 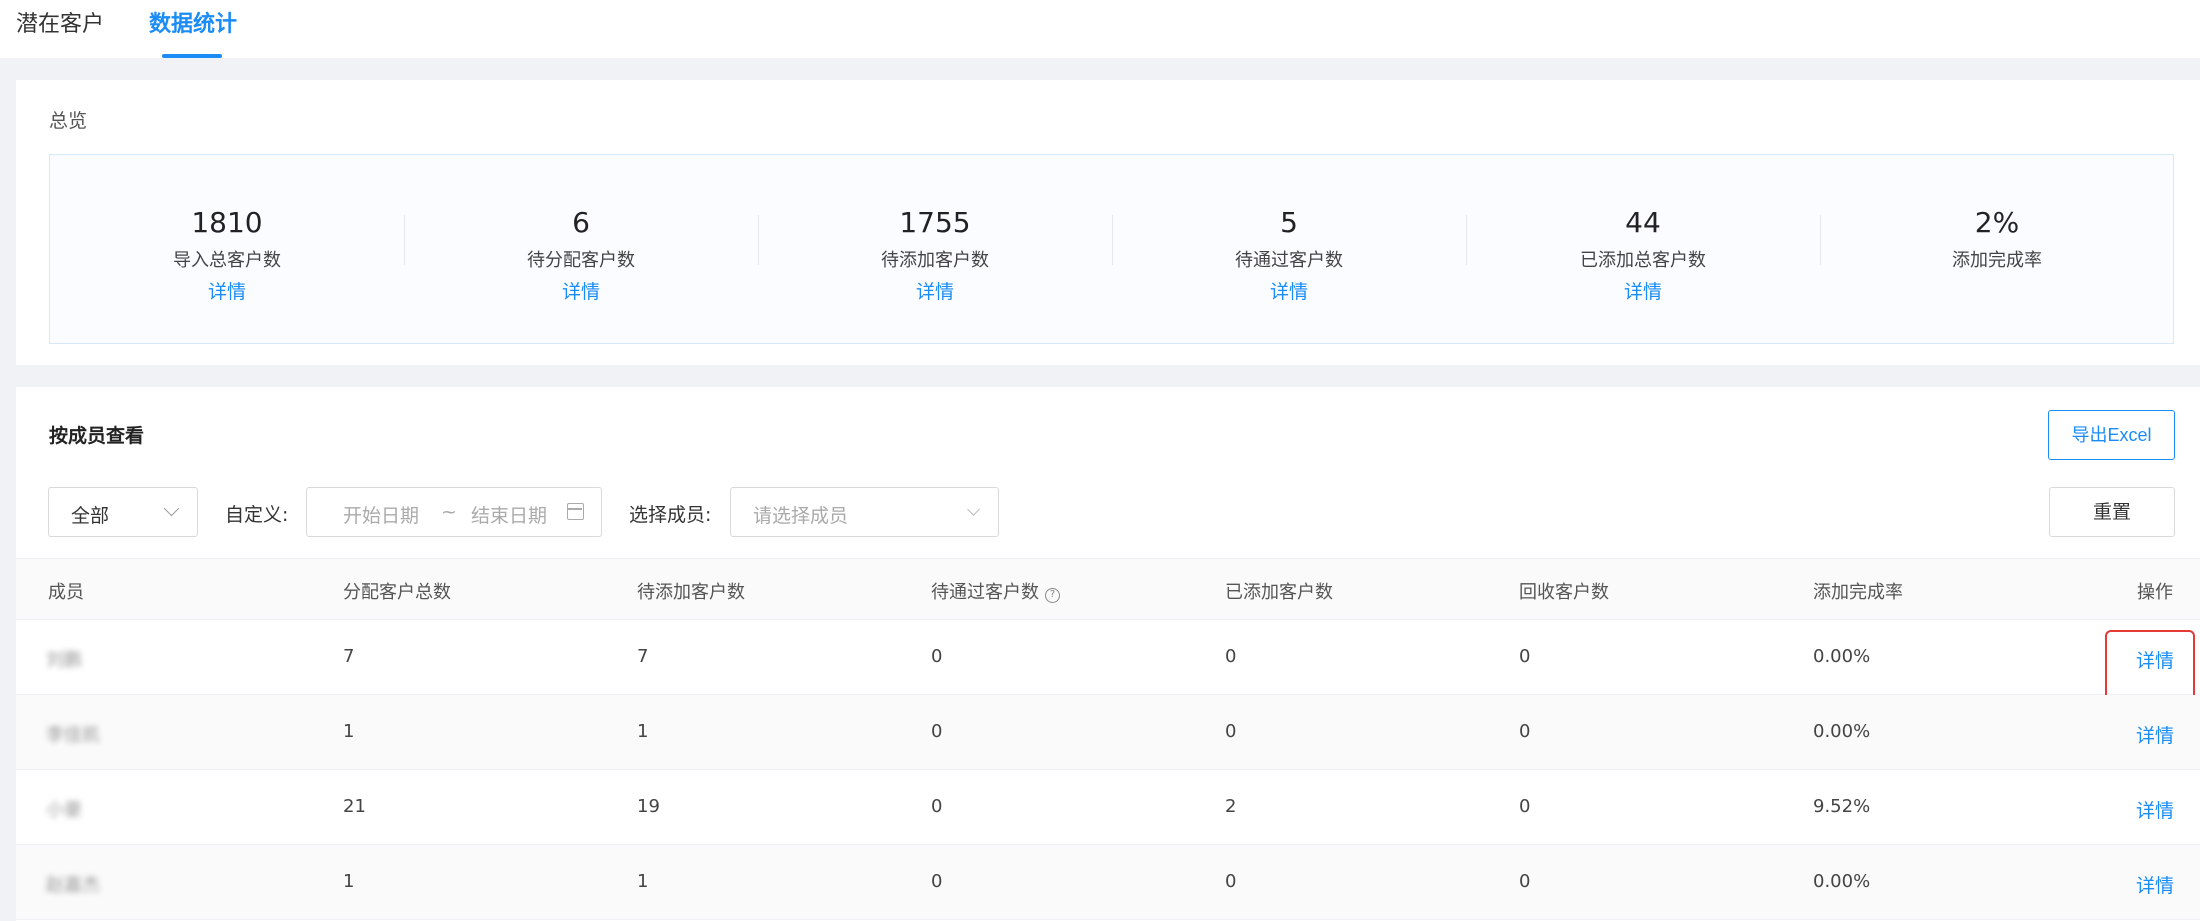 I want to click on scope-select: 全部, so click(x=123, y=512).